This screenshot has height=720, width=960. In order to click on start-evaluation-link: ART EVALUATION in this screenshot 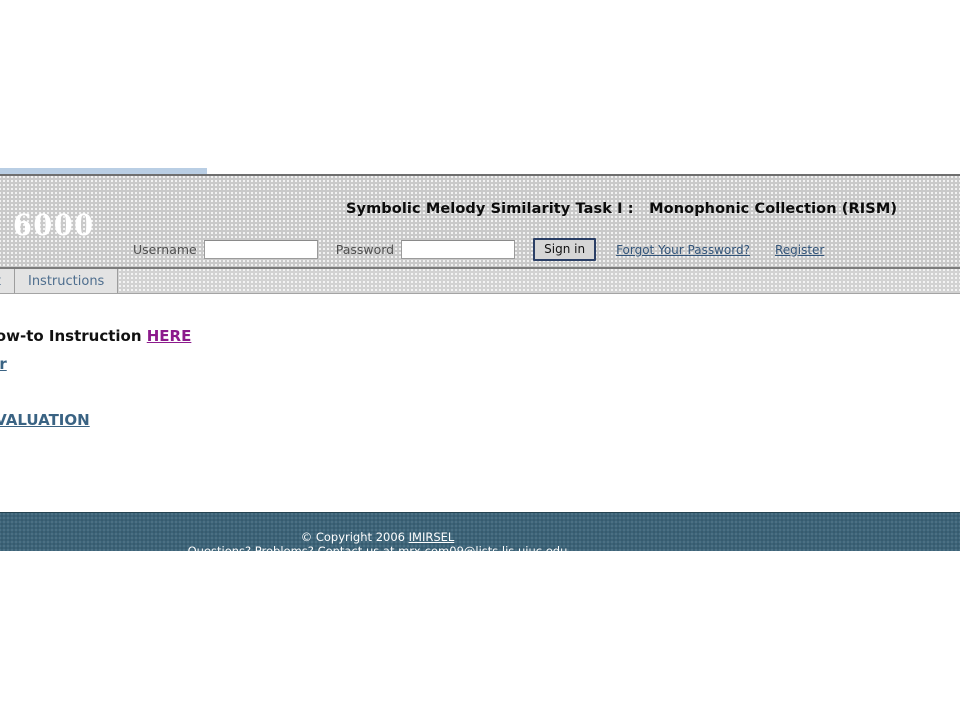, I will do `click(45, 420)`.